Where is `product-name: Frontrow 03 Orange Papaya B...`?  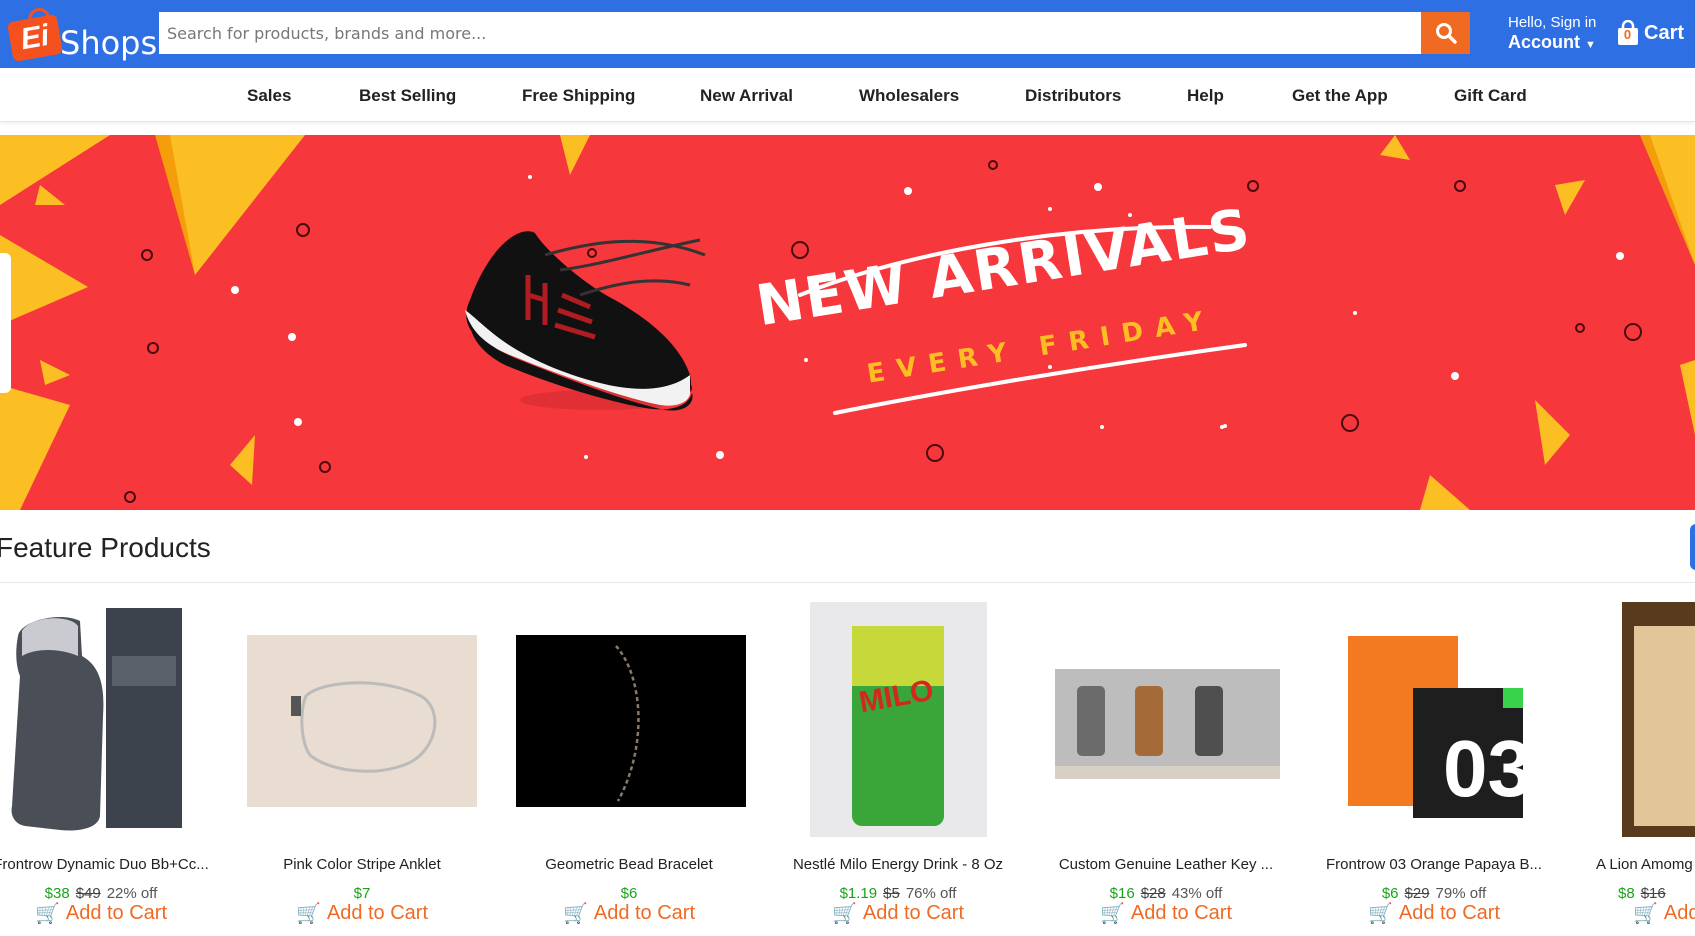 product-name: Frontrow 03 Orange Papaya B... is located at coordinates (1434, 864).